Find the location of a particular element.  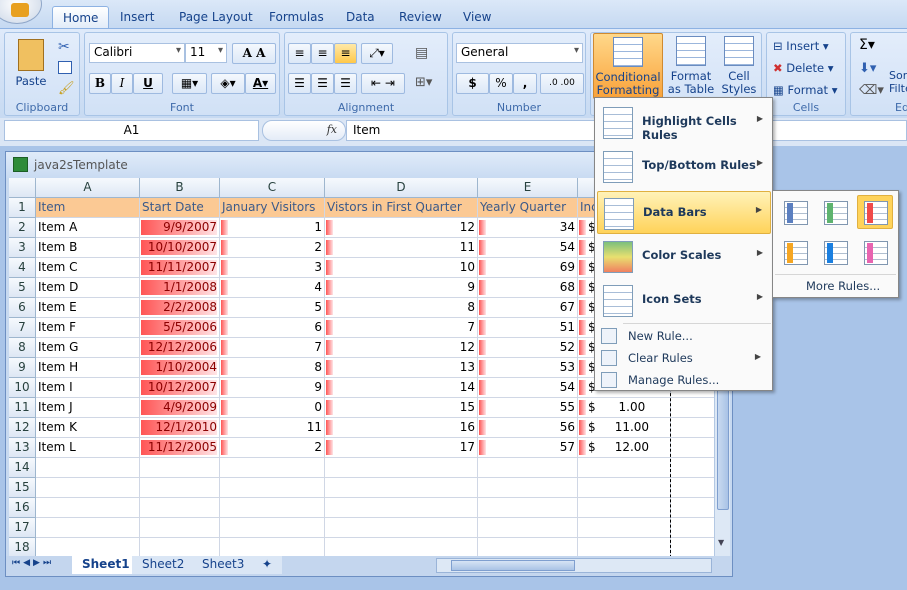

data-bar-style-option is located at coordinates (875, 252).